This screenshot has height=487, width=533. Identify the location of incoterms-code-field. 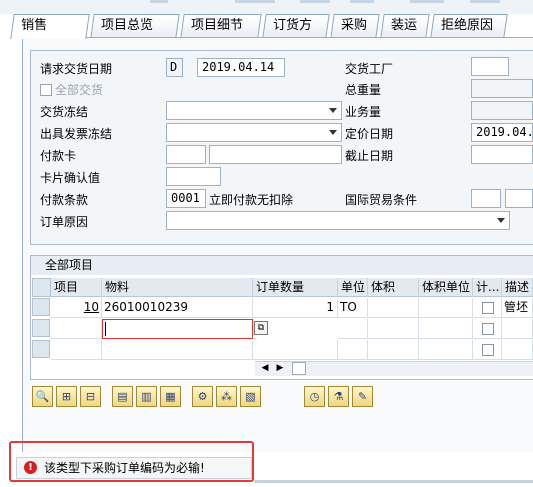
(486, 198).